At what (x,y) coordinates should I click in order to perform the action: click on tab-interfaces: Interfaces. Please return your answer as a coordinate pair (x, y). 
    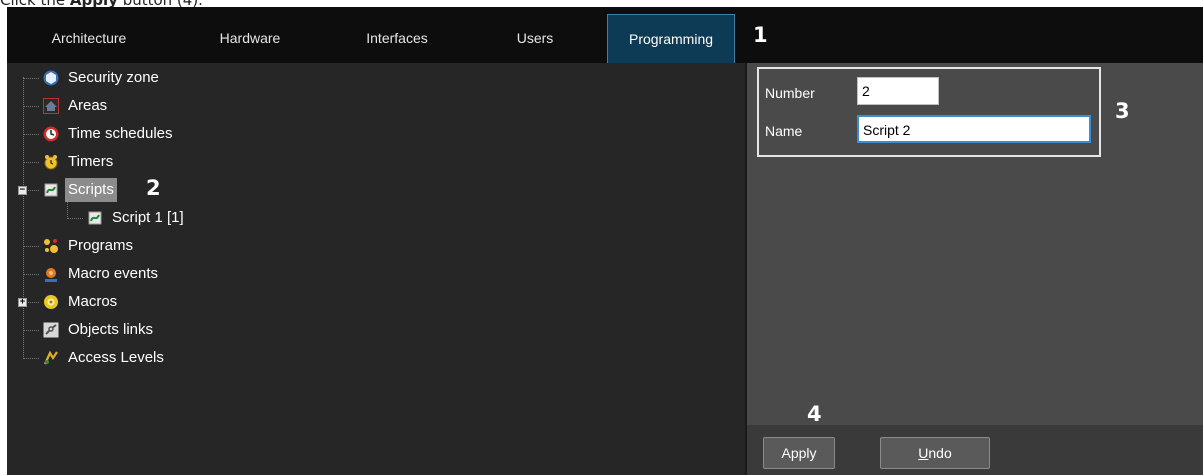
    Looking at the image, I should click on (397, 38).